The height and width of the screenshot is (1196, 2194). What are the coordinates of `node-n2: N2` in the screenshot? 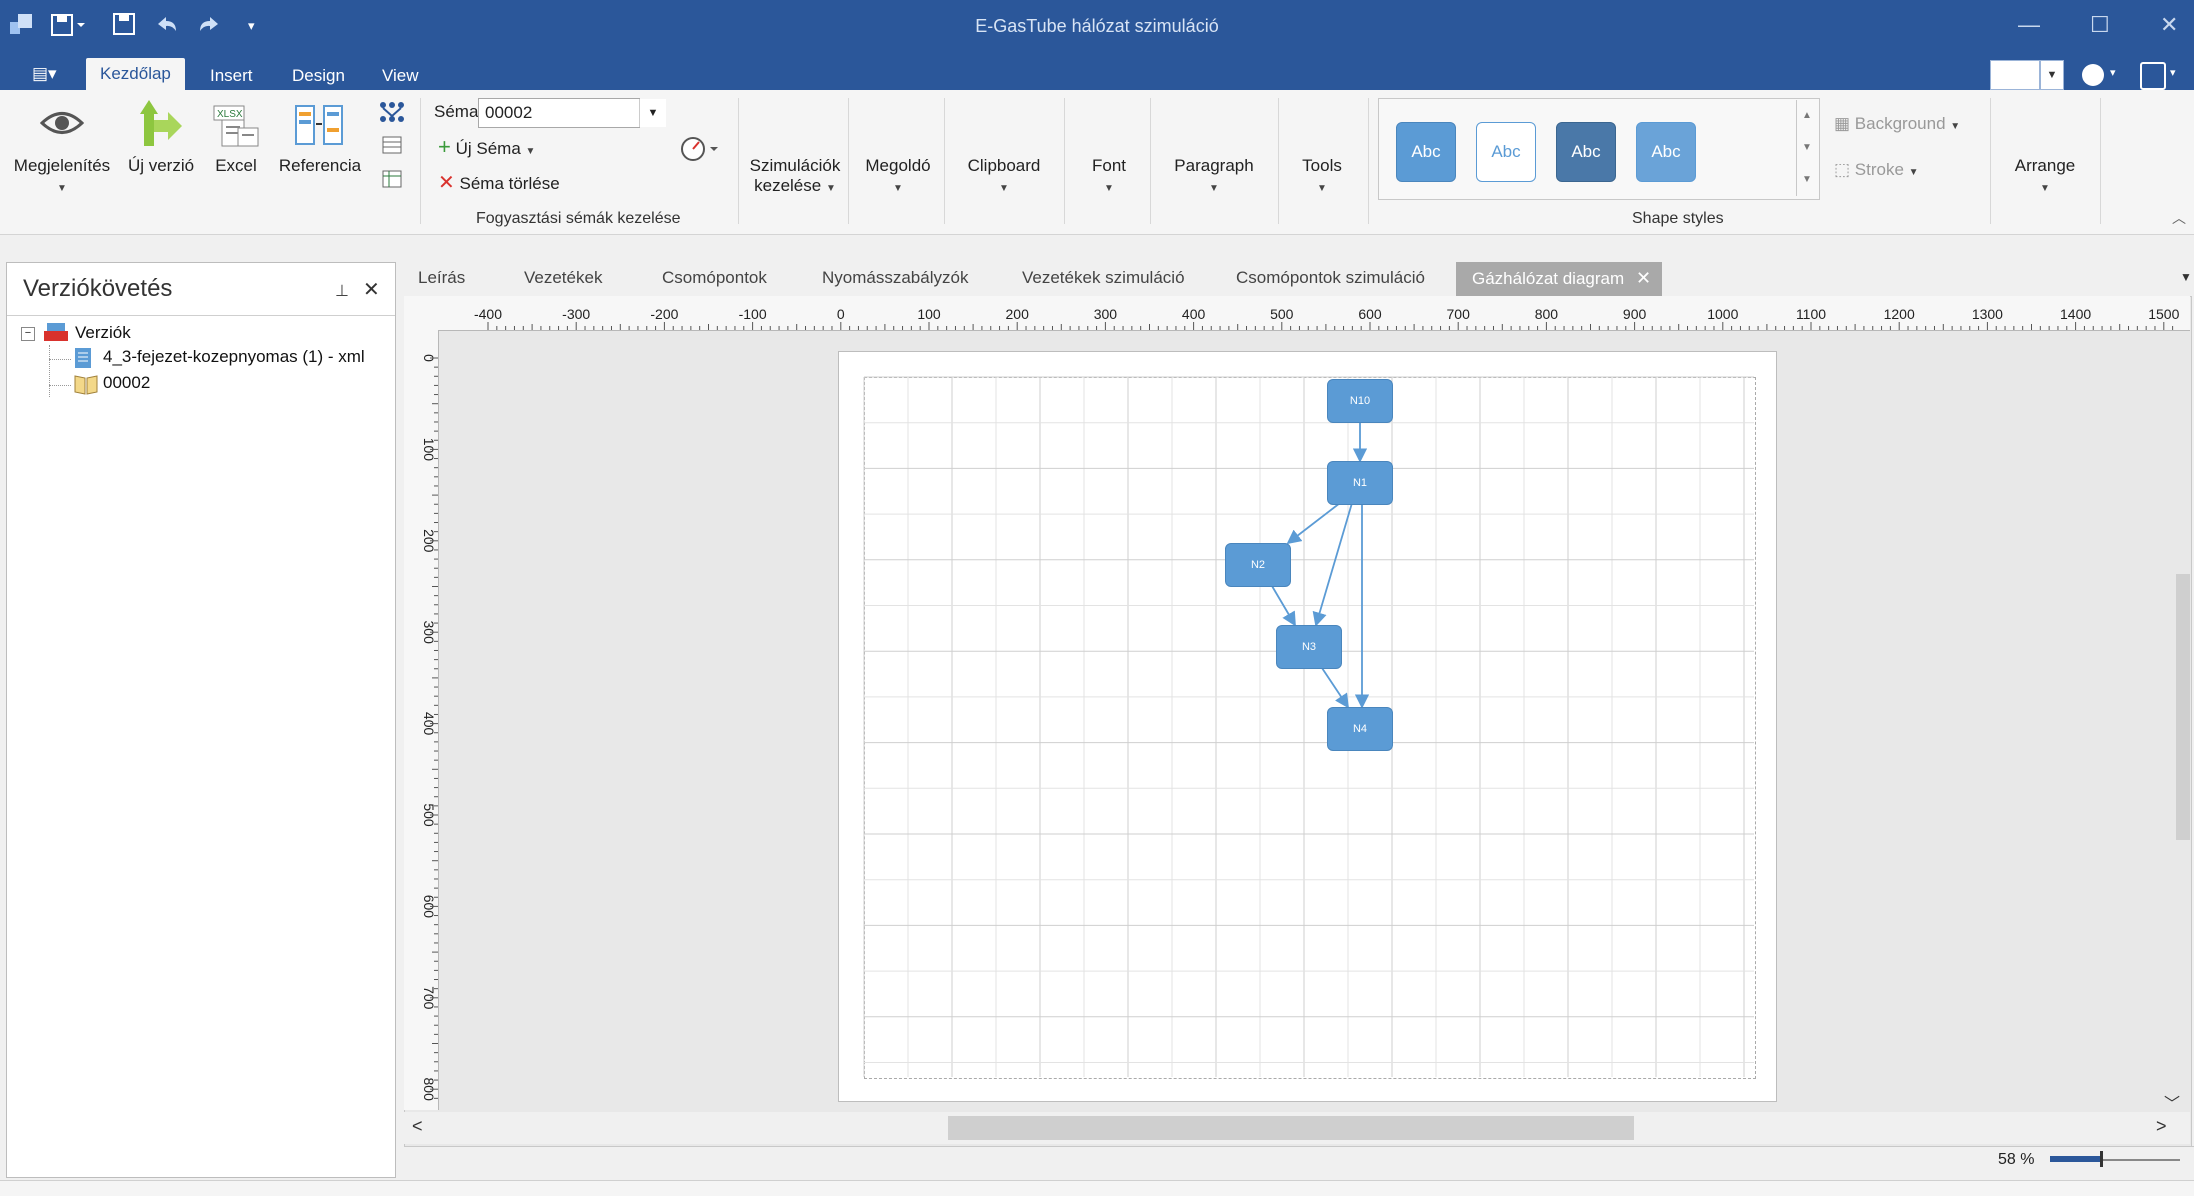 It's located at (1258, 565).